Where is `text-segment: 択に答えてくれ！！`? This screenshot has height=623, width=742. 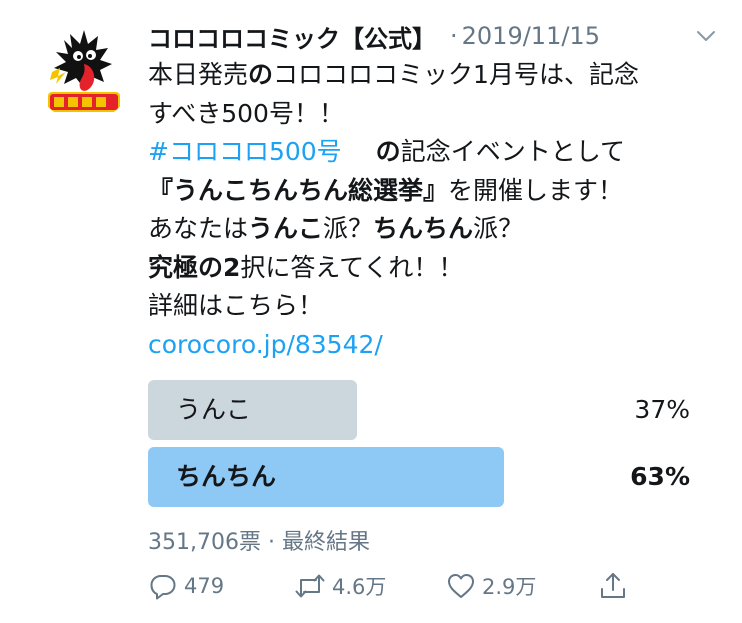 text-segment: 択に答えてくれ！！ is located at coordinates (352, 267).